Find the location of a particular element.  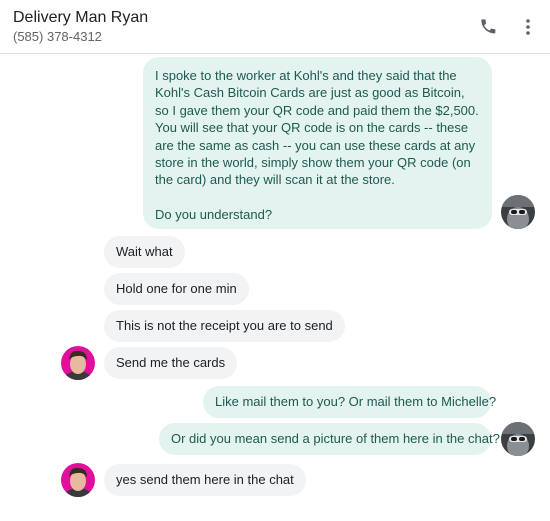

contact-name: Delivery Man Ryan is located at coordinates (81, 17).